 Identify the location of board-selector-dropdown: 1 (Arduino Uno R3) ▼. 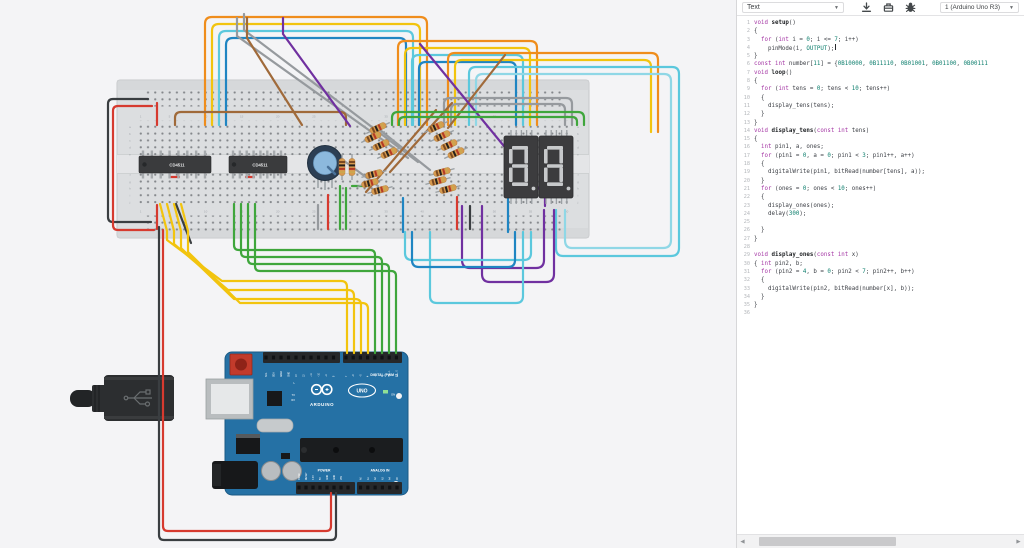
(979, 7).